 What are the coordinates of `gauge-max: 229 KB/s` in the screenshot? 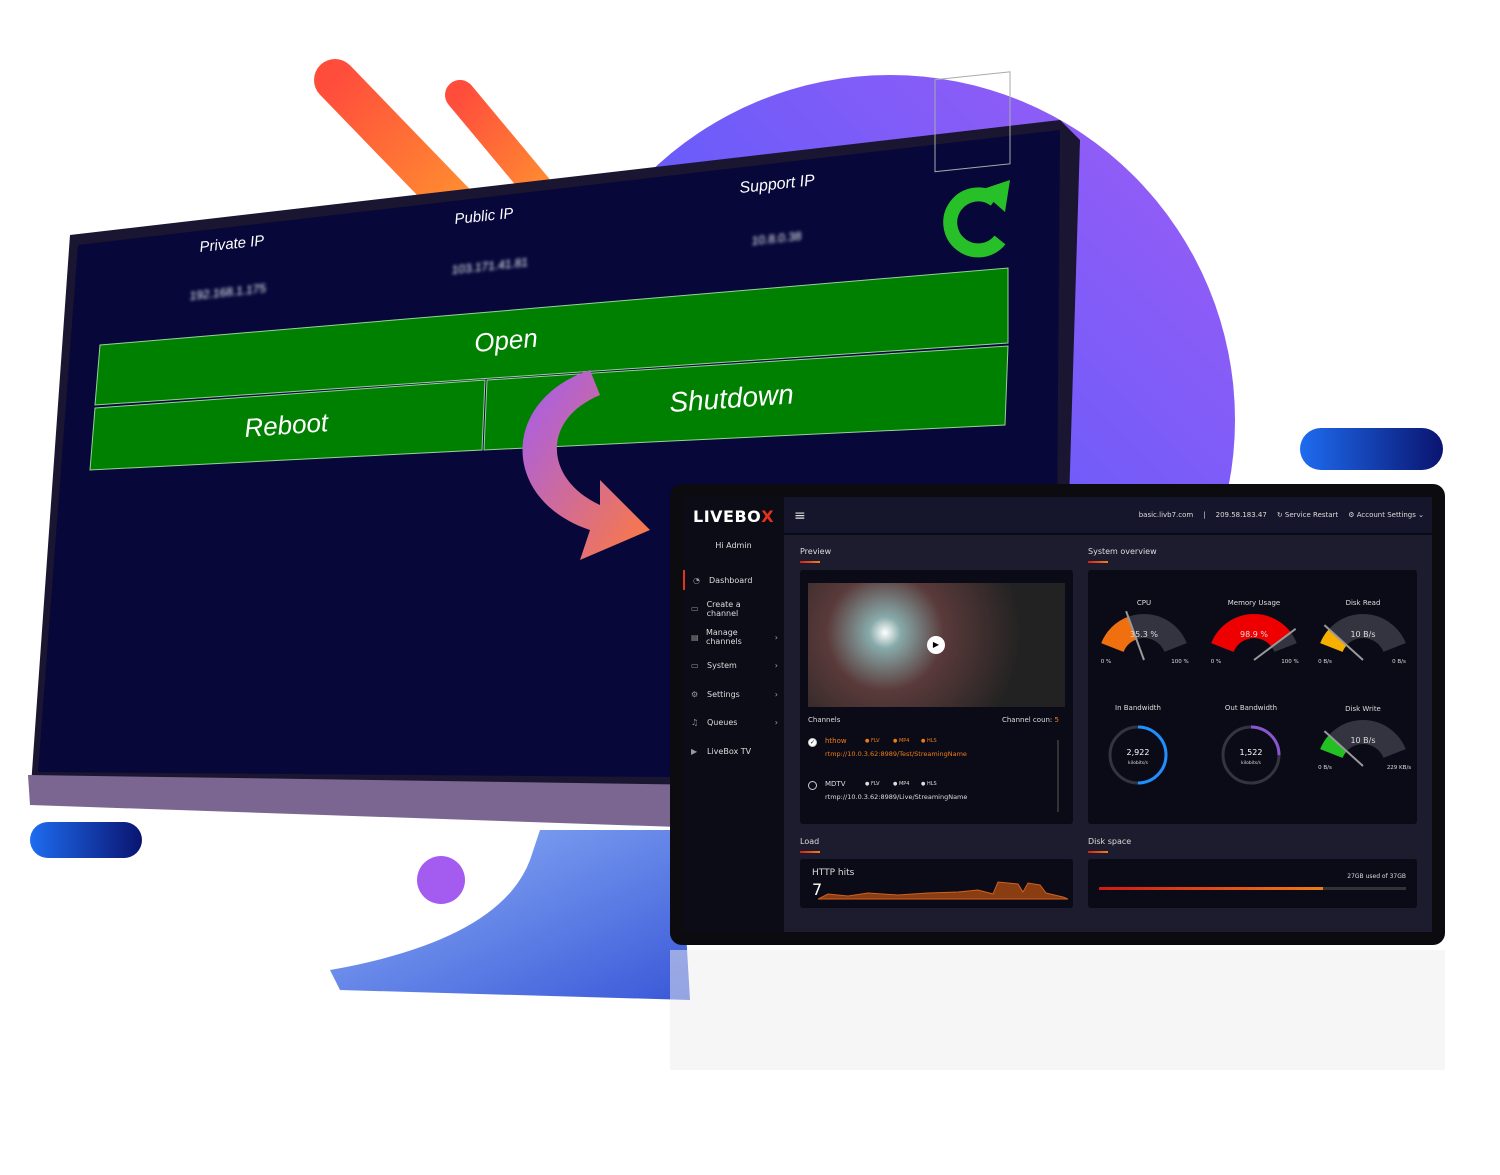 It's located at (1399, 768).